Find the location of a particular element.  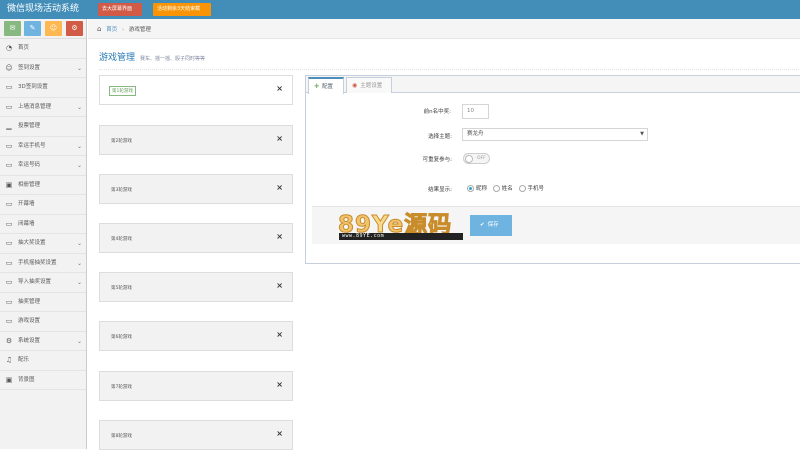

page-subtitle: 赛车、摇一摇、骰子同时等等 is located at coordinates (172, 59).